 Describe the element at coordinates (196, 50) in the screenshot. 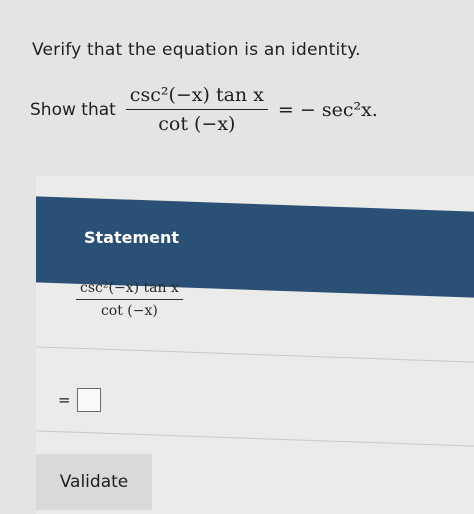

I see `problem-prompt: Verify that the equation is an identity.` at that location.